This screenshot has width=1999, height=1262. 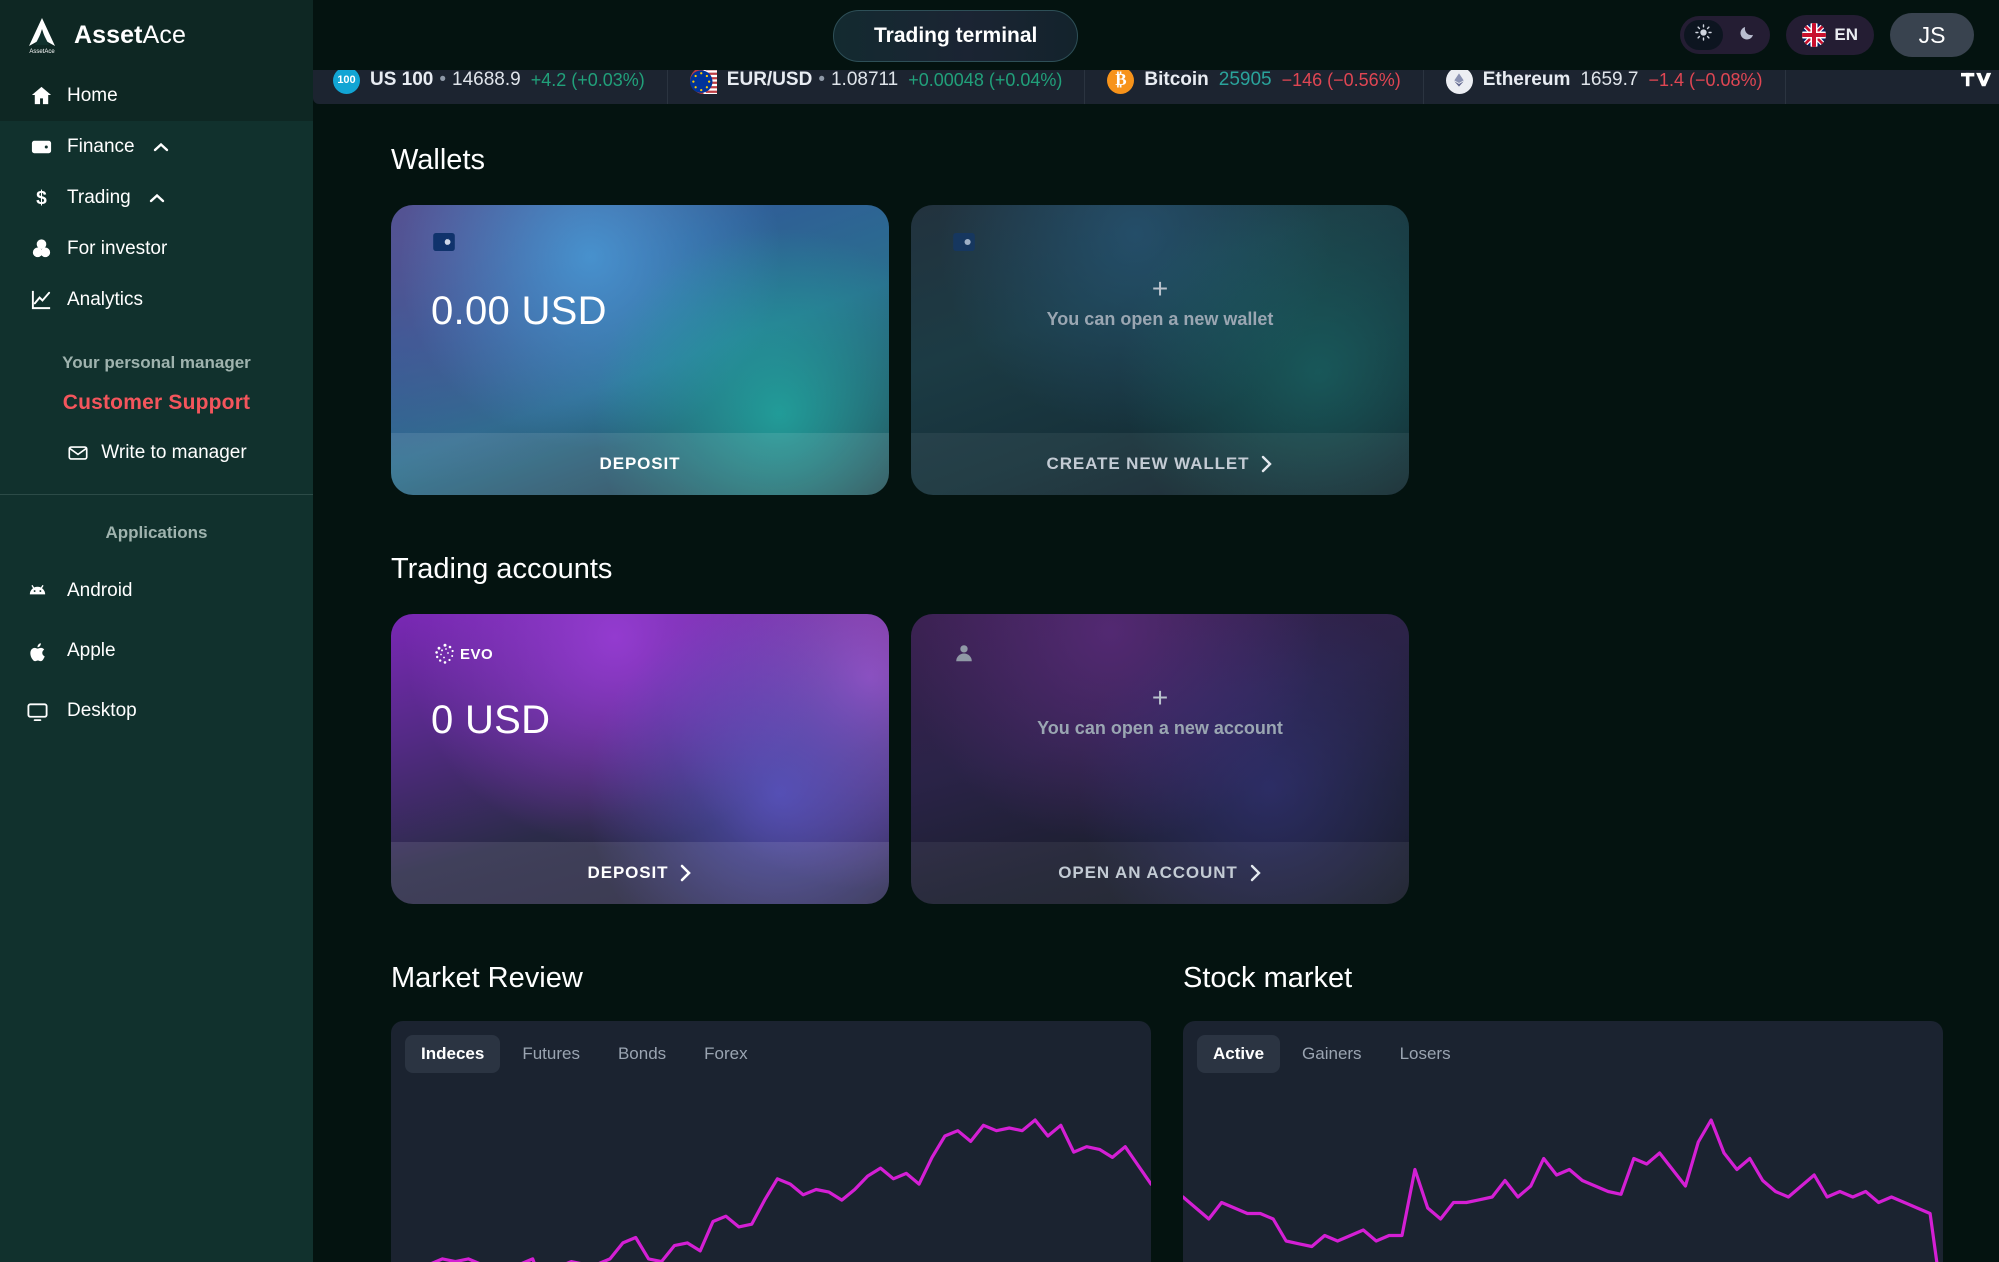 I want to click on sidebar-item-home: Home, so click(x=156, y=95).